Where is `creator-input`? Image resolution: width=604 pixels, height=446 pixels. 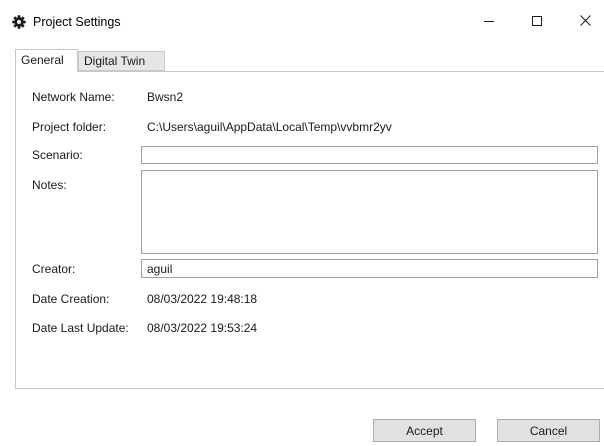
creator-input is located at coordinates (369, 268).